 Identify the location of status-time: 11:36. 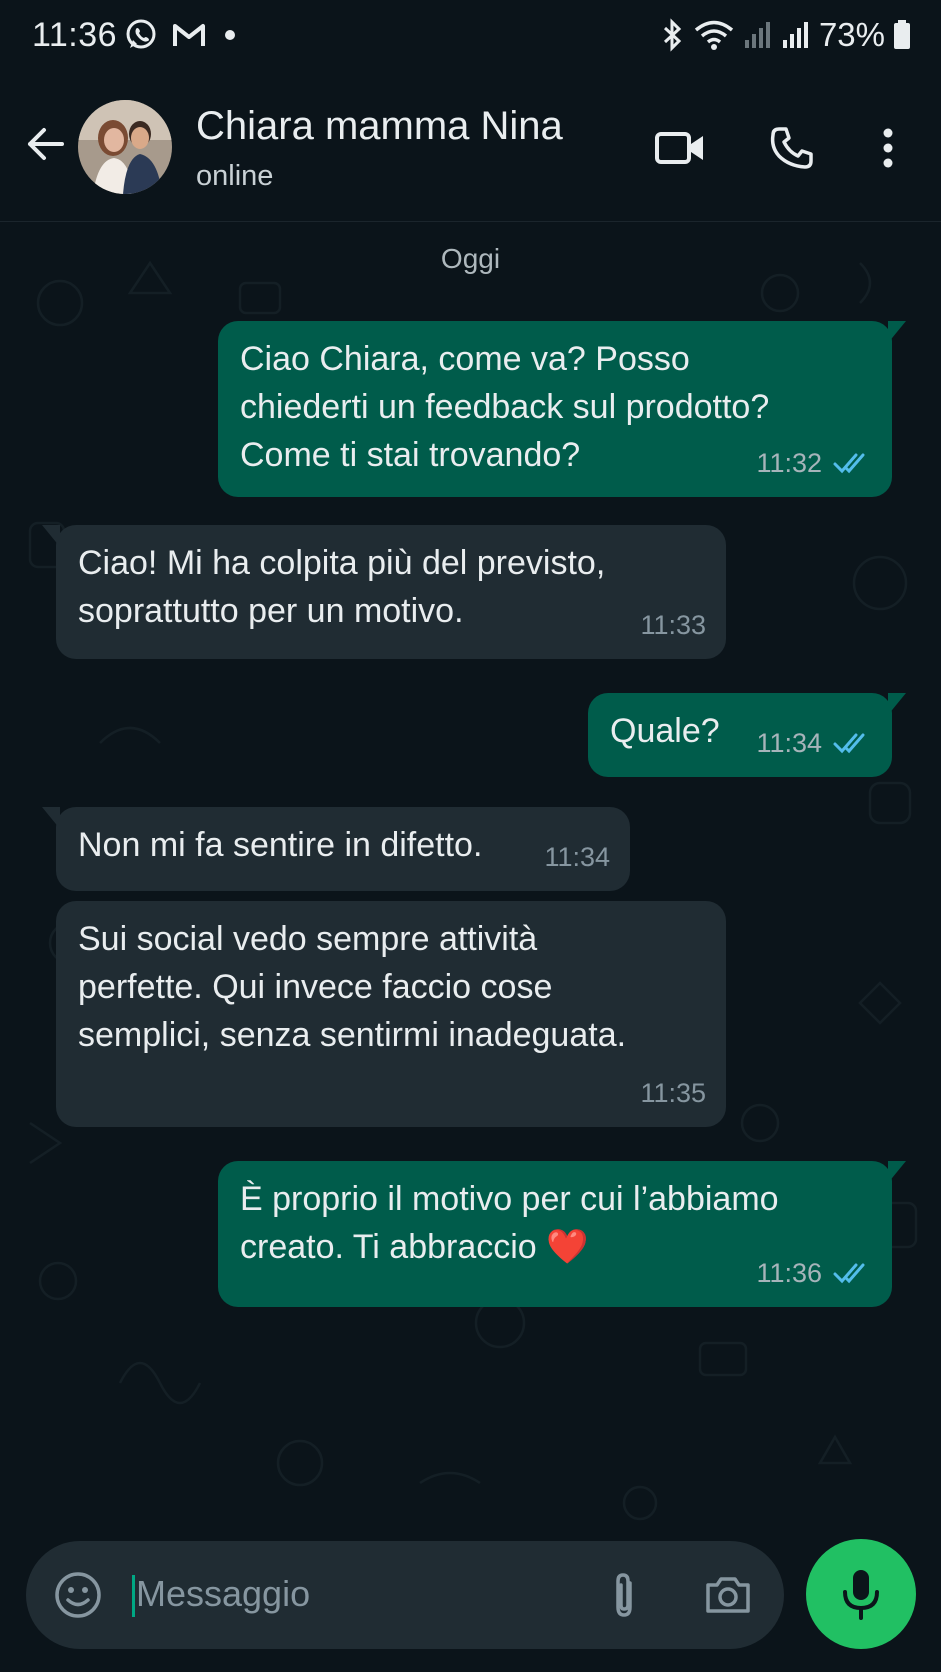
(75, 35).